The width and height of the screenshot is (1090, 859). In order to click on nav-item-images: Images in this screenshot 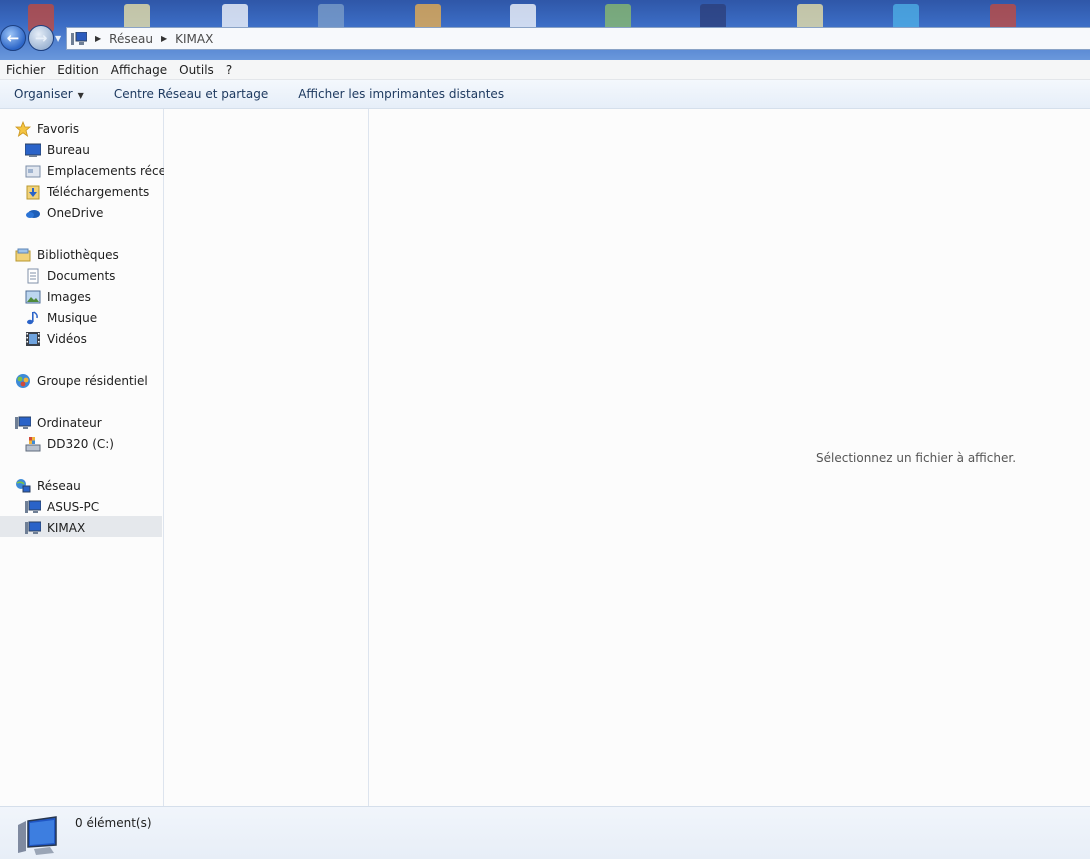, I will do `click(58, 296)`.